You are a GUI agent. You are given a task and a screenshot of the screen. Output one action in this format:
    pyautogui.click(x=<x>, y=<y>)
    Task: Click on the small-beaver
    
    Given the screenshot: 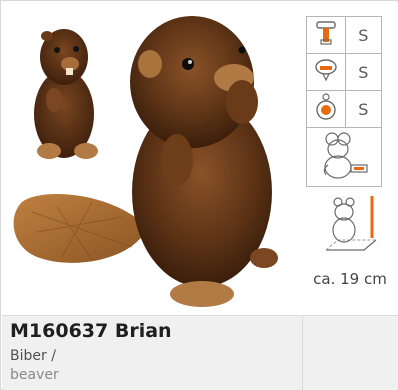 What is the action you would take?
    pyautogui.click(x=66, y=94)
    